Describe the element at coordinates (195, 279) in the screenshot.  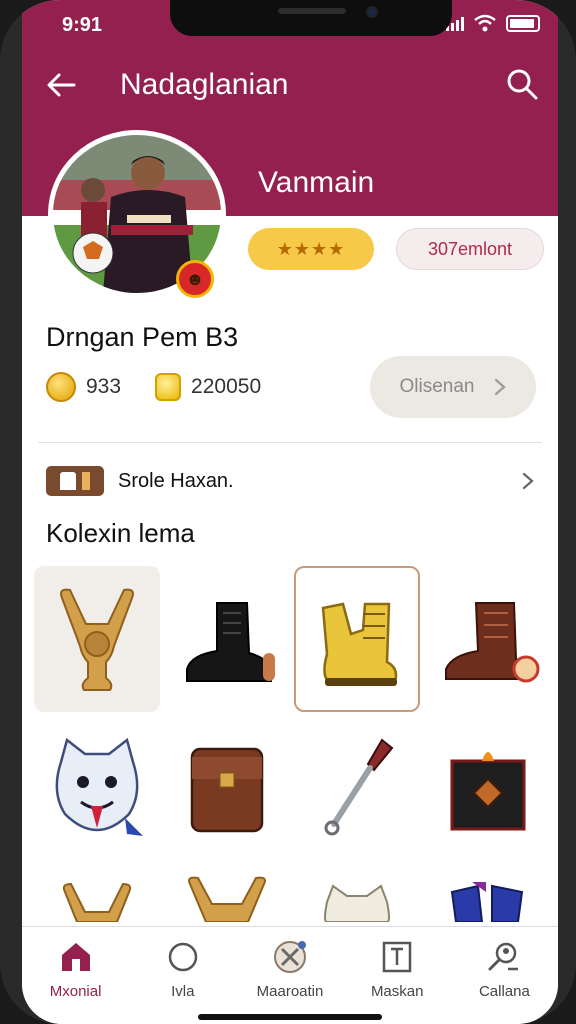
I see `emblem-icon: ☻` at that location.